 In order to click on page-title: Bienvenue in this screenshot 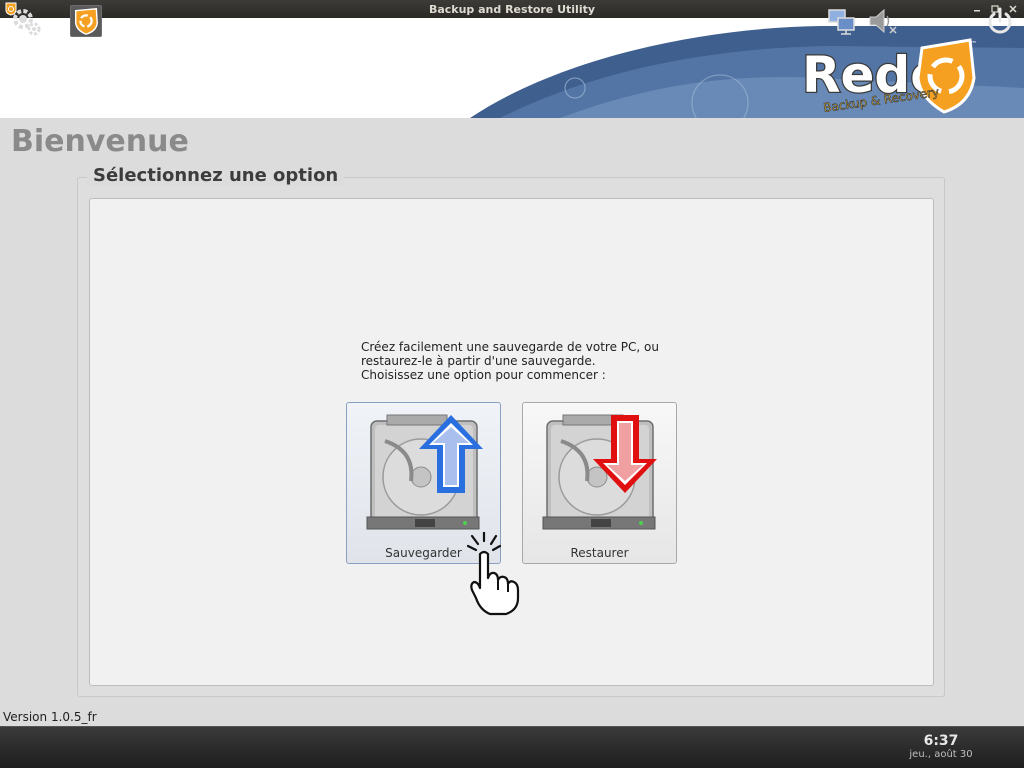, I will do `click(100, 141)`.